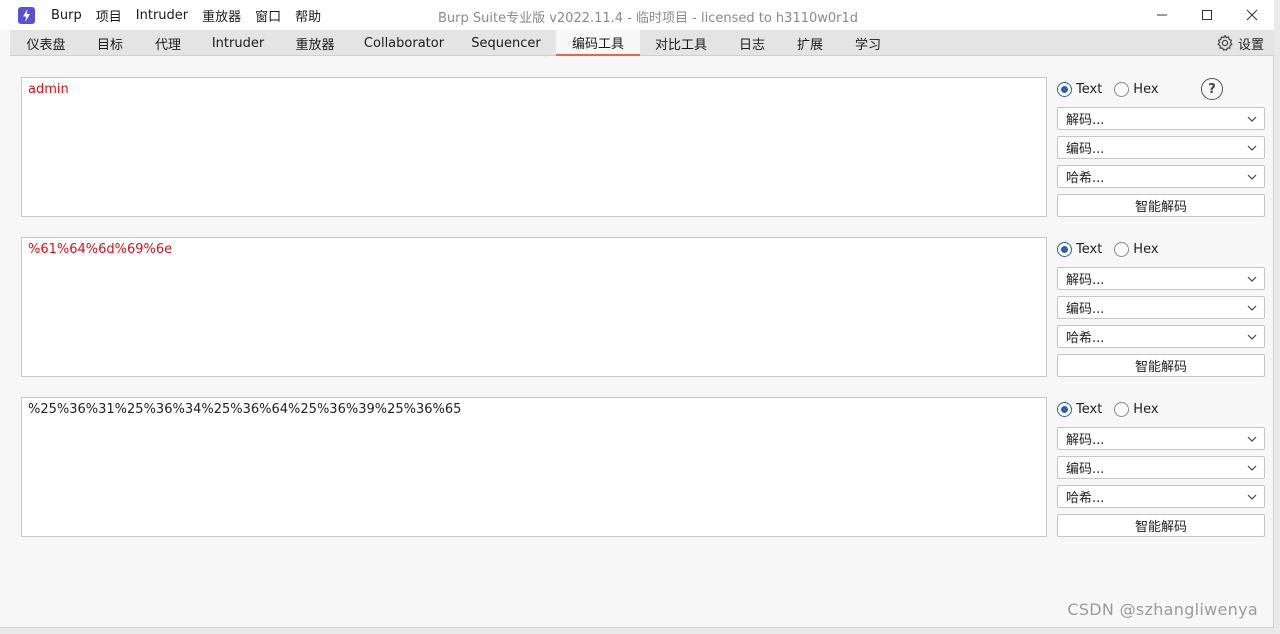 Image resolution: width=1280 pixels, height=634 pixels. Describe the element at coordinates (308, 15) in the screenshot. I see `menu-help: 帮助` at that location.